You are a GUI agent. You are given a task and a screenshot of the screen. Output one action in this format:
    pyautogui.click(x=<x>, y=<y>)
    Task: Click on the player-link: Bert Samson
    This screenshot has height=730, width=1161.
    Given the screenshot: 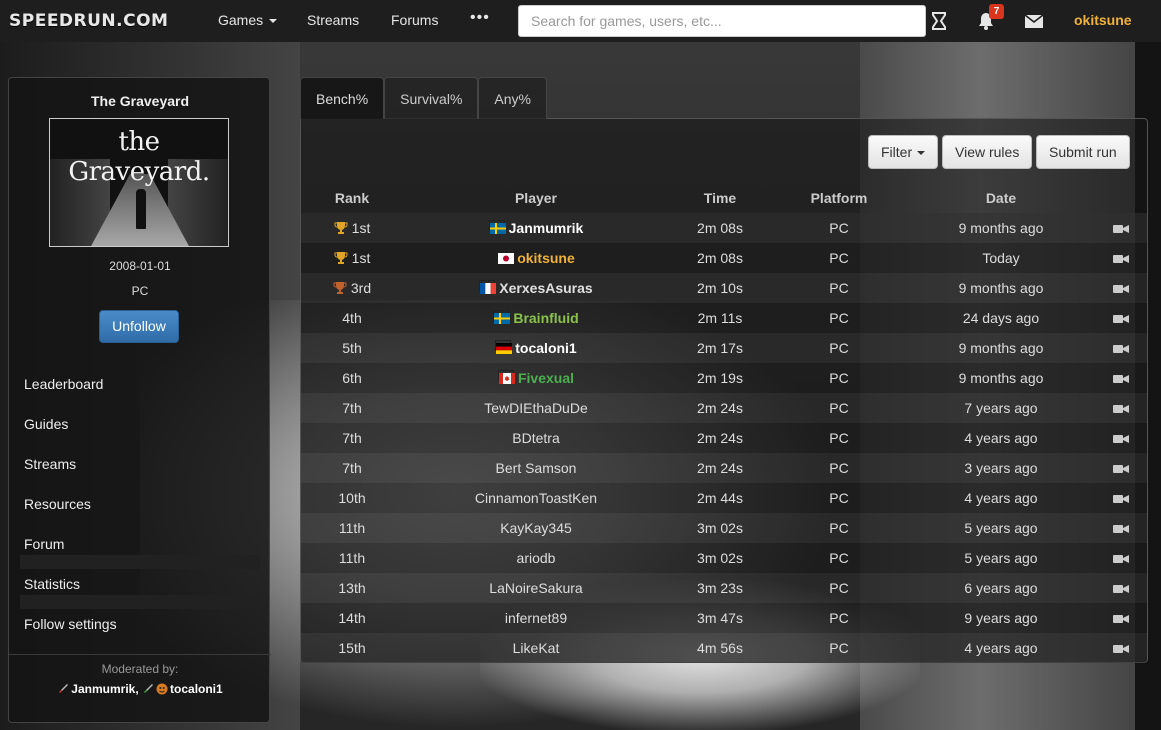 What is the action you would take?
    pyautogui.click(x=536, y=468)
    